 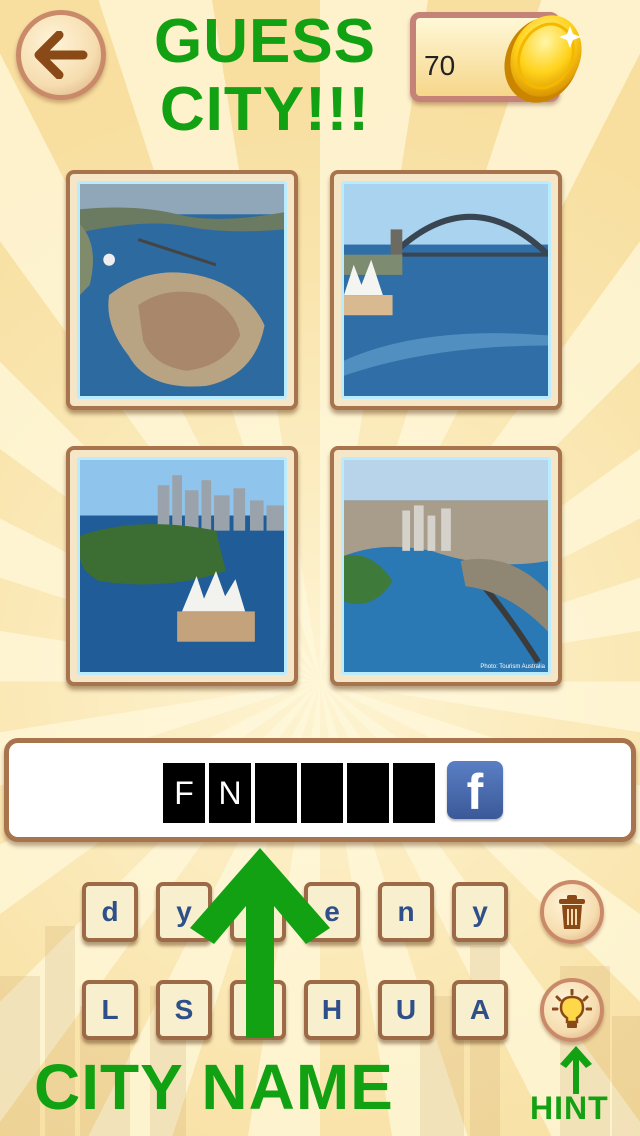 I want to click on title-line-2: CITY!!!, so click(x=265, y=109).